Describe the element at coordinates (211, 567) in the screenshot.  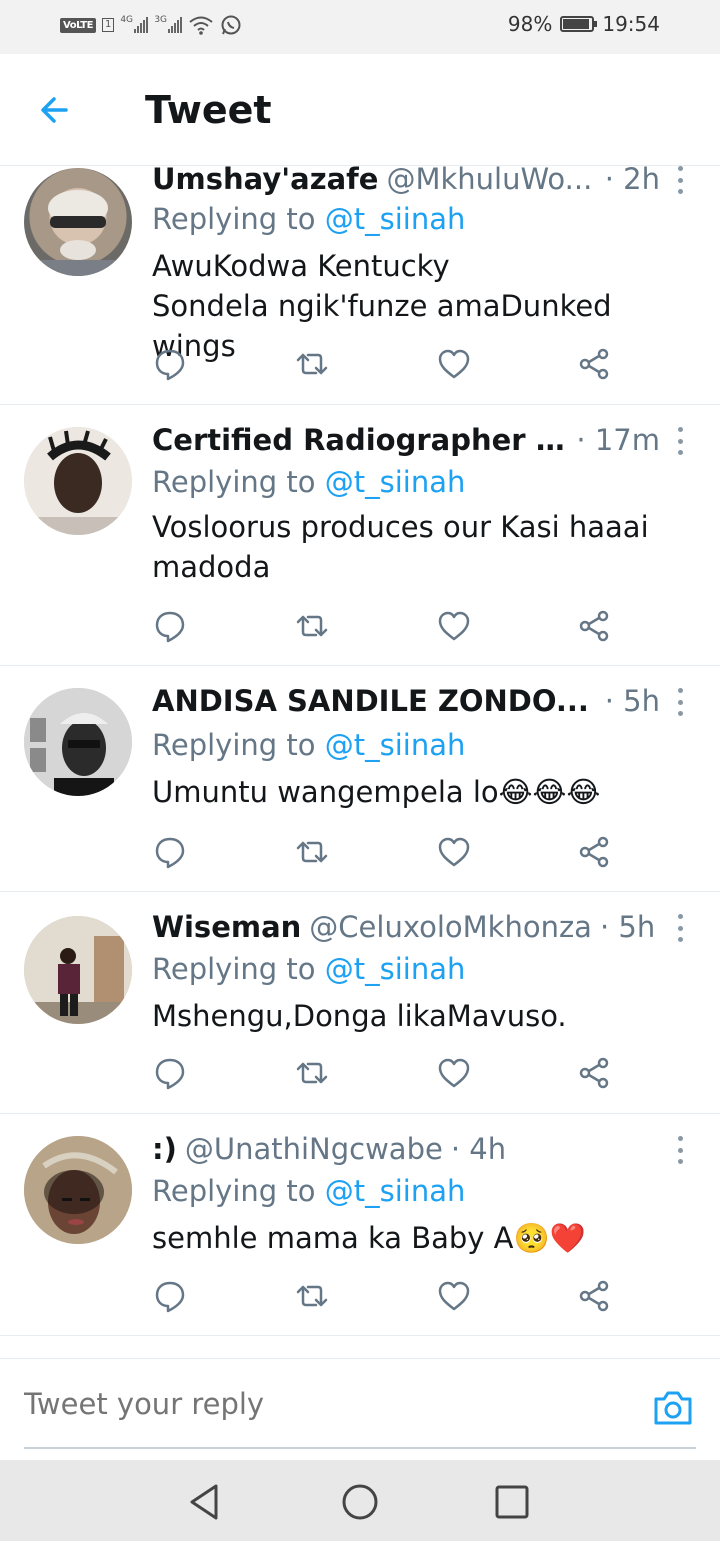
I see `tweet-text-line: madoda` at that location.